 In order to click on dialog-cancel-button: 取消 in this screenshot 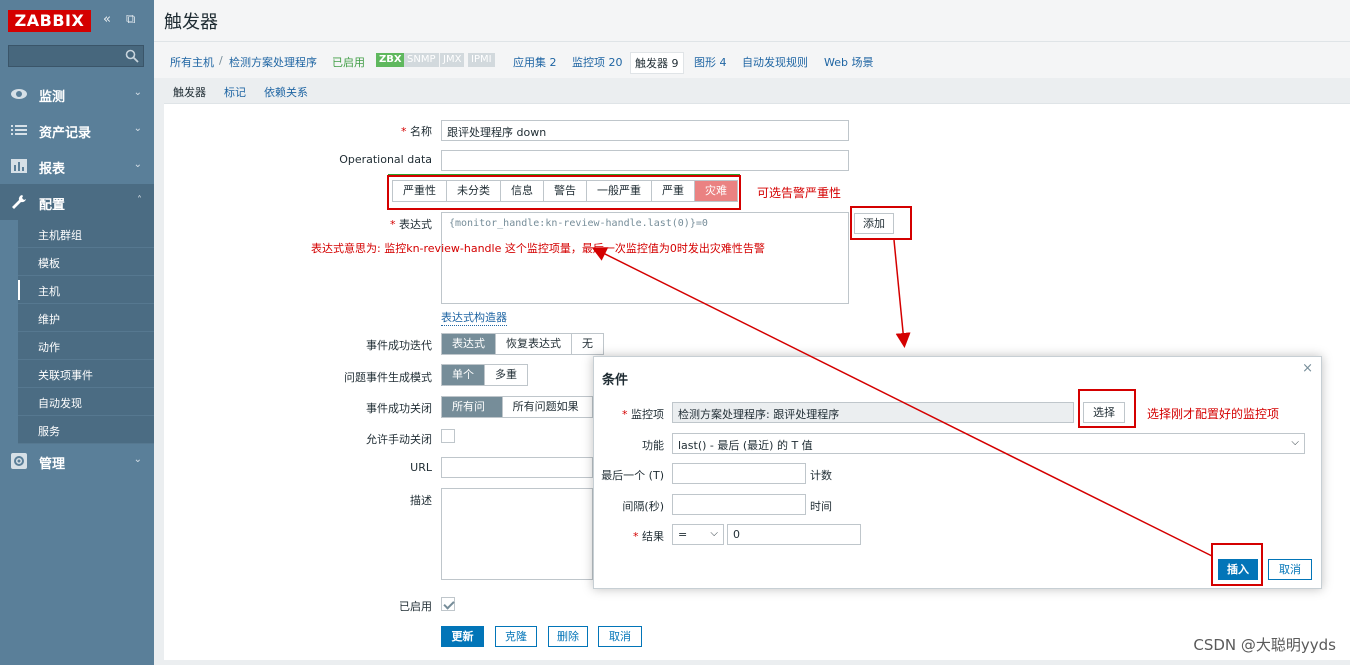, I will do `click(1290, 569)`.